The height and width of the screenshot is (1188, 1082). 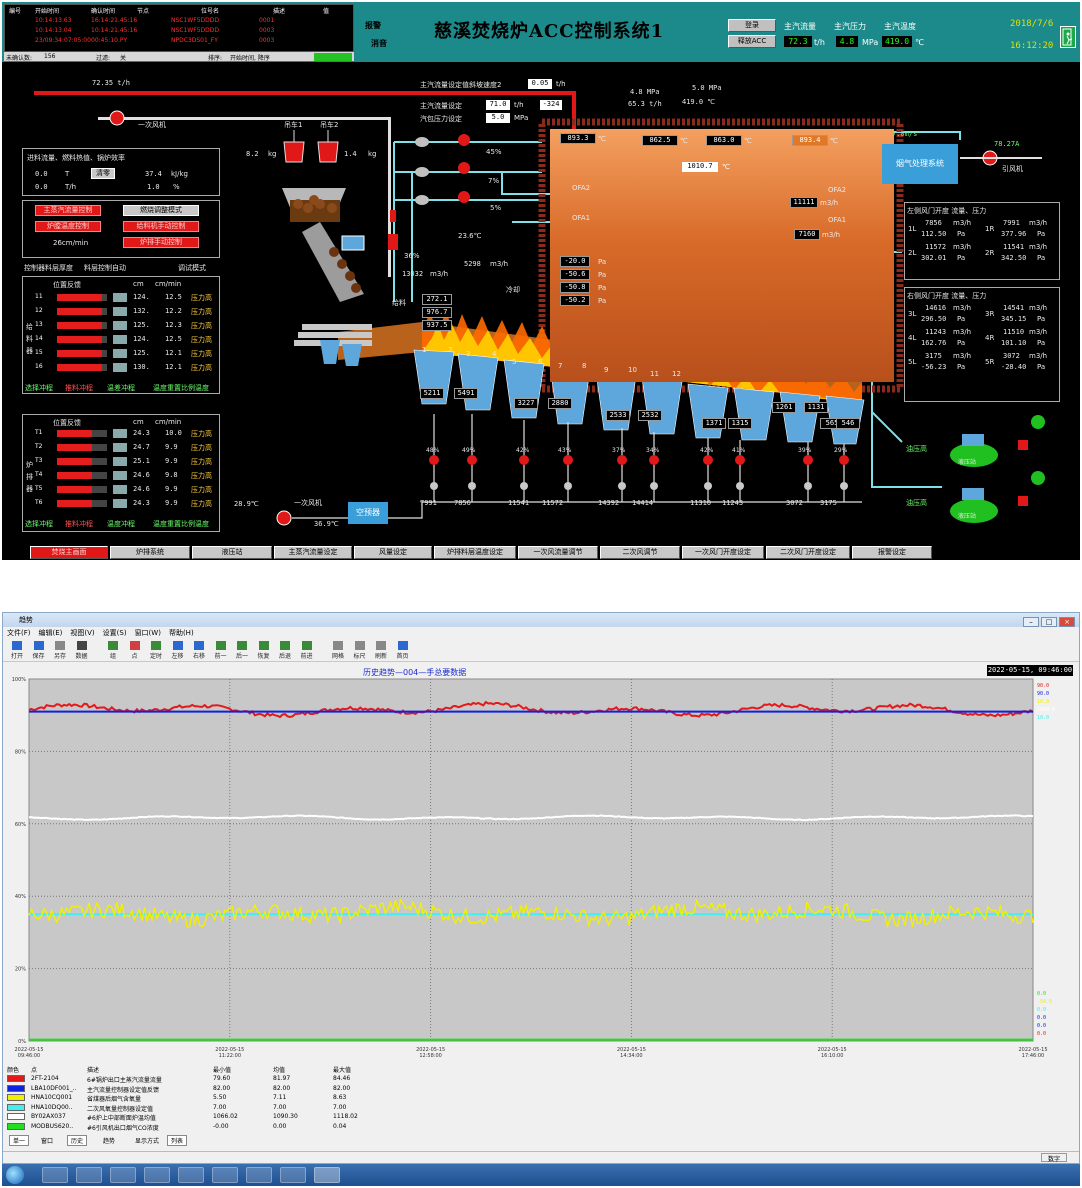 I want to click on nav-button-3: 主蒸汽流量设定, so click(x=313, y=552).